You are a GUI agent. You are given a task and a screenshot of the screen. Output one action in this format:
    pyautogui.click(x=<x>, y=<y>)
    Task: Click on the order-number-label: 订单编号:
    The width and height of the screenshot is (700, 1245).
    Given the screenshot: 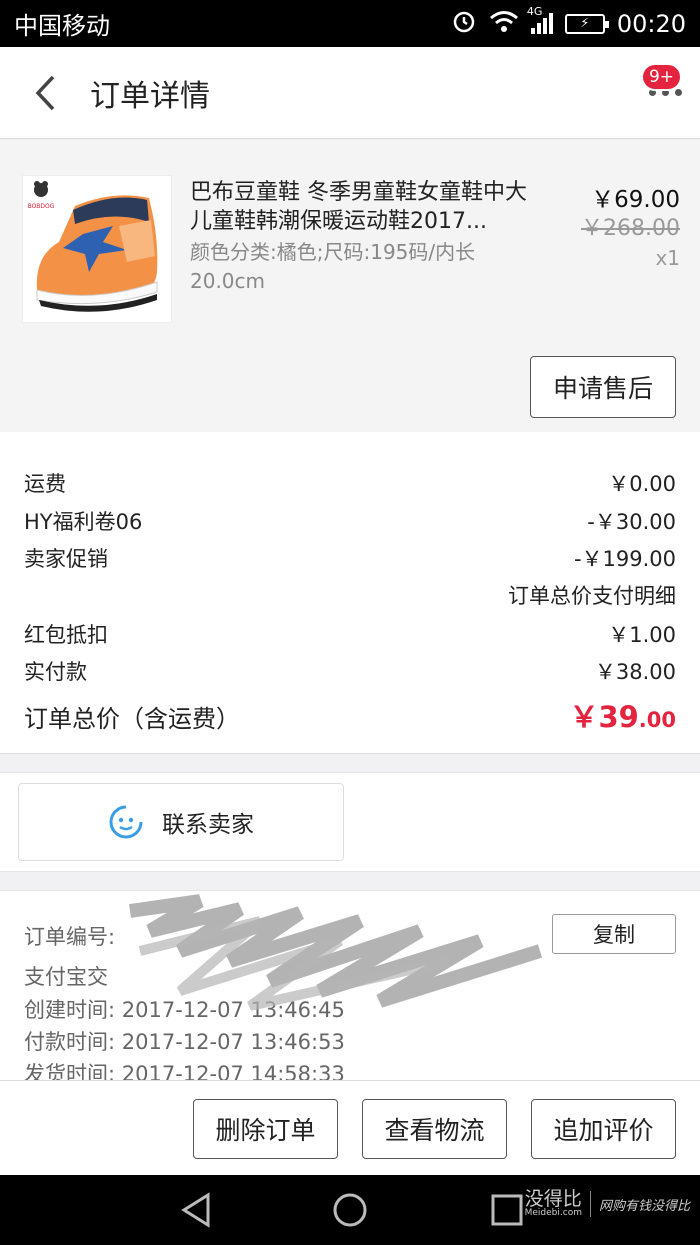 What is the action you would take?
    pyautogui.click(x=70, y=937)
    